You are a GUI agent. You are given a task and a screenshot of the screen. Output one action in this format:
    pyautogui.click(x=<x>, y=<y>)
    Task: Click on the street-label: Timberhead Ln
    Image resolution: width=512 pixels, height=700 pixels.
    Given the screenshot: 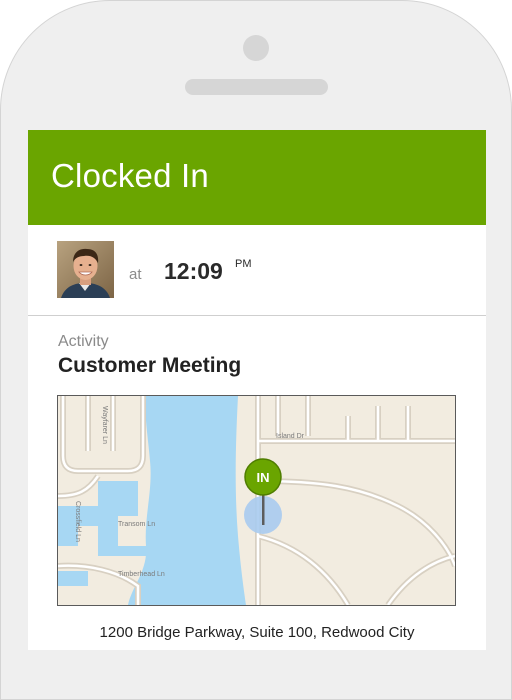 What is the action you would take?
    pyautogui.click(x=141, y=574)
    